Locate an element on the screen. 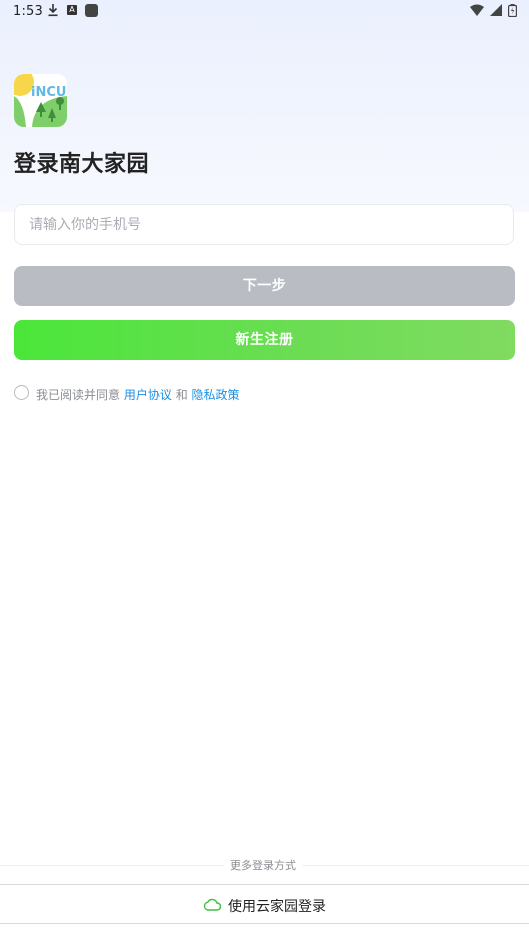 The width and height of the screenshot is (529, 942). more-login-divider: 更多登录方式 is located at coordinates (264, 866).